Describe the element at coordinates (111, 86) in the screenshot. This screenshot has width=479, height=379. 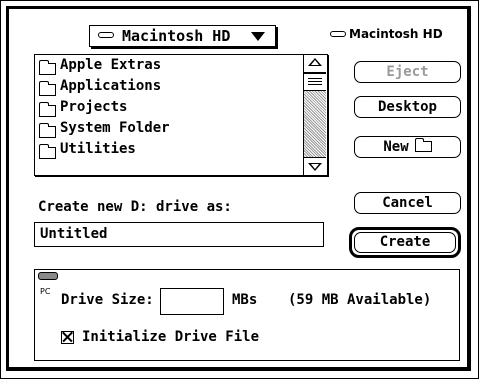
I see `list-item-label: Applications` at that location.